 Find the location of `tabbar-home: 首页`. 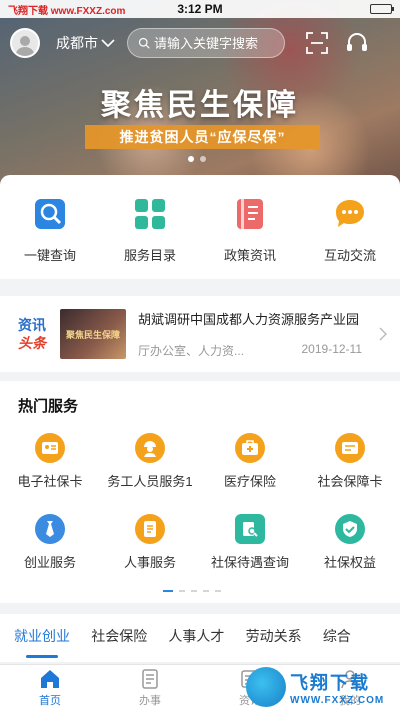

tabbar-home: 首页 is located at coordinates (50, 688).